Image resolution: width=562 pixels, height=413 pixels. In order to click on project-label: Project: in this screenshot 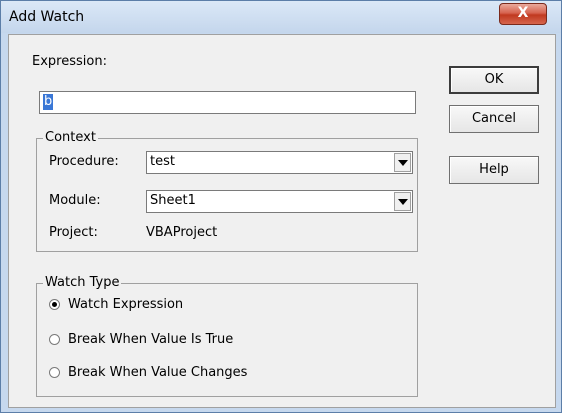, I will do `click(73, 232)`.